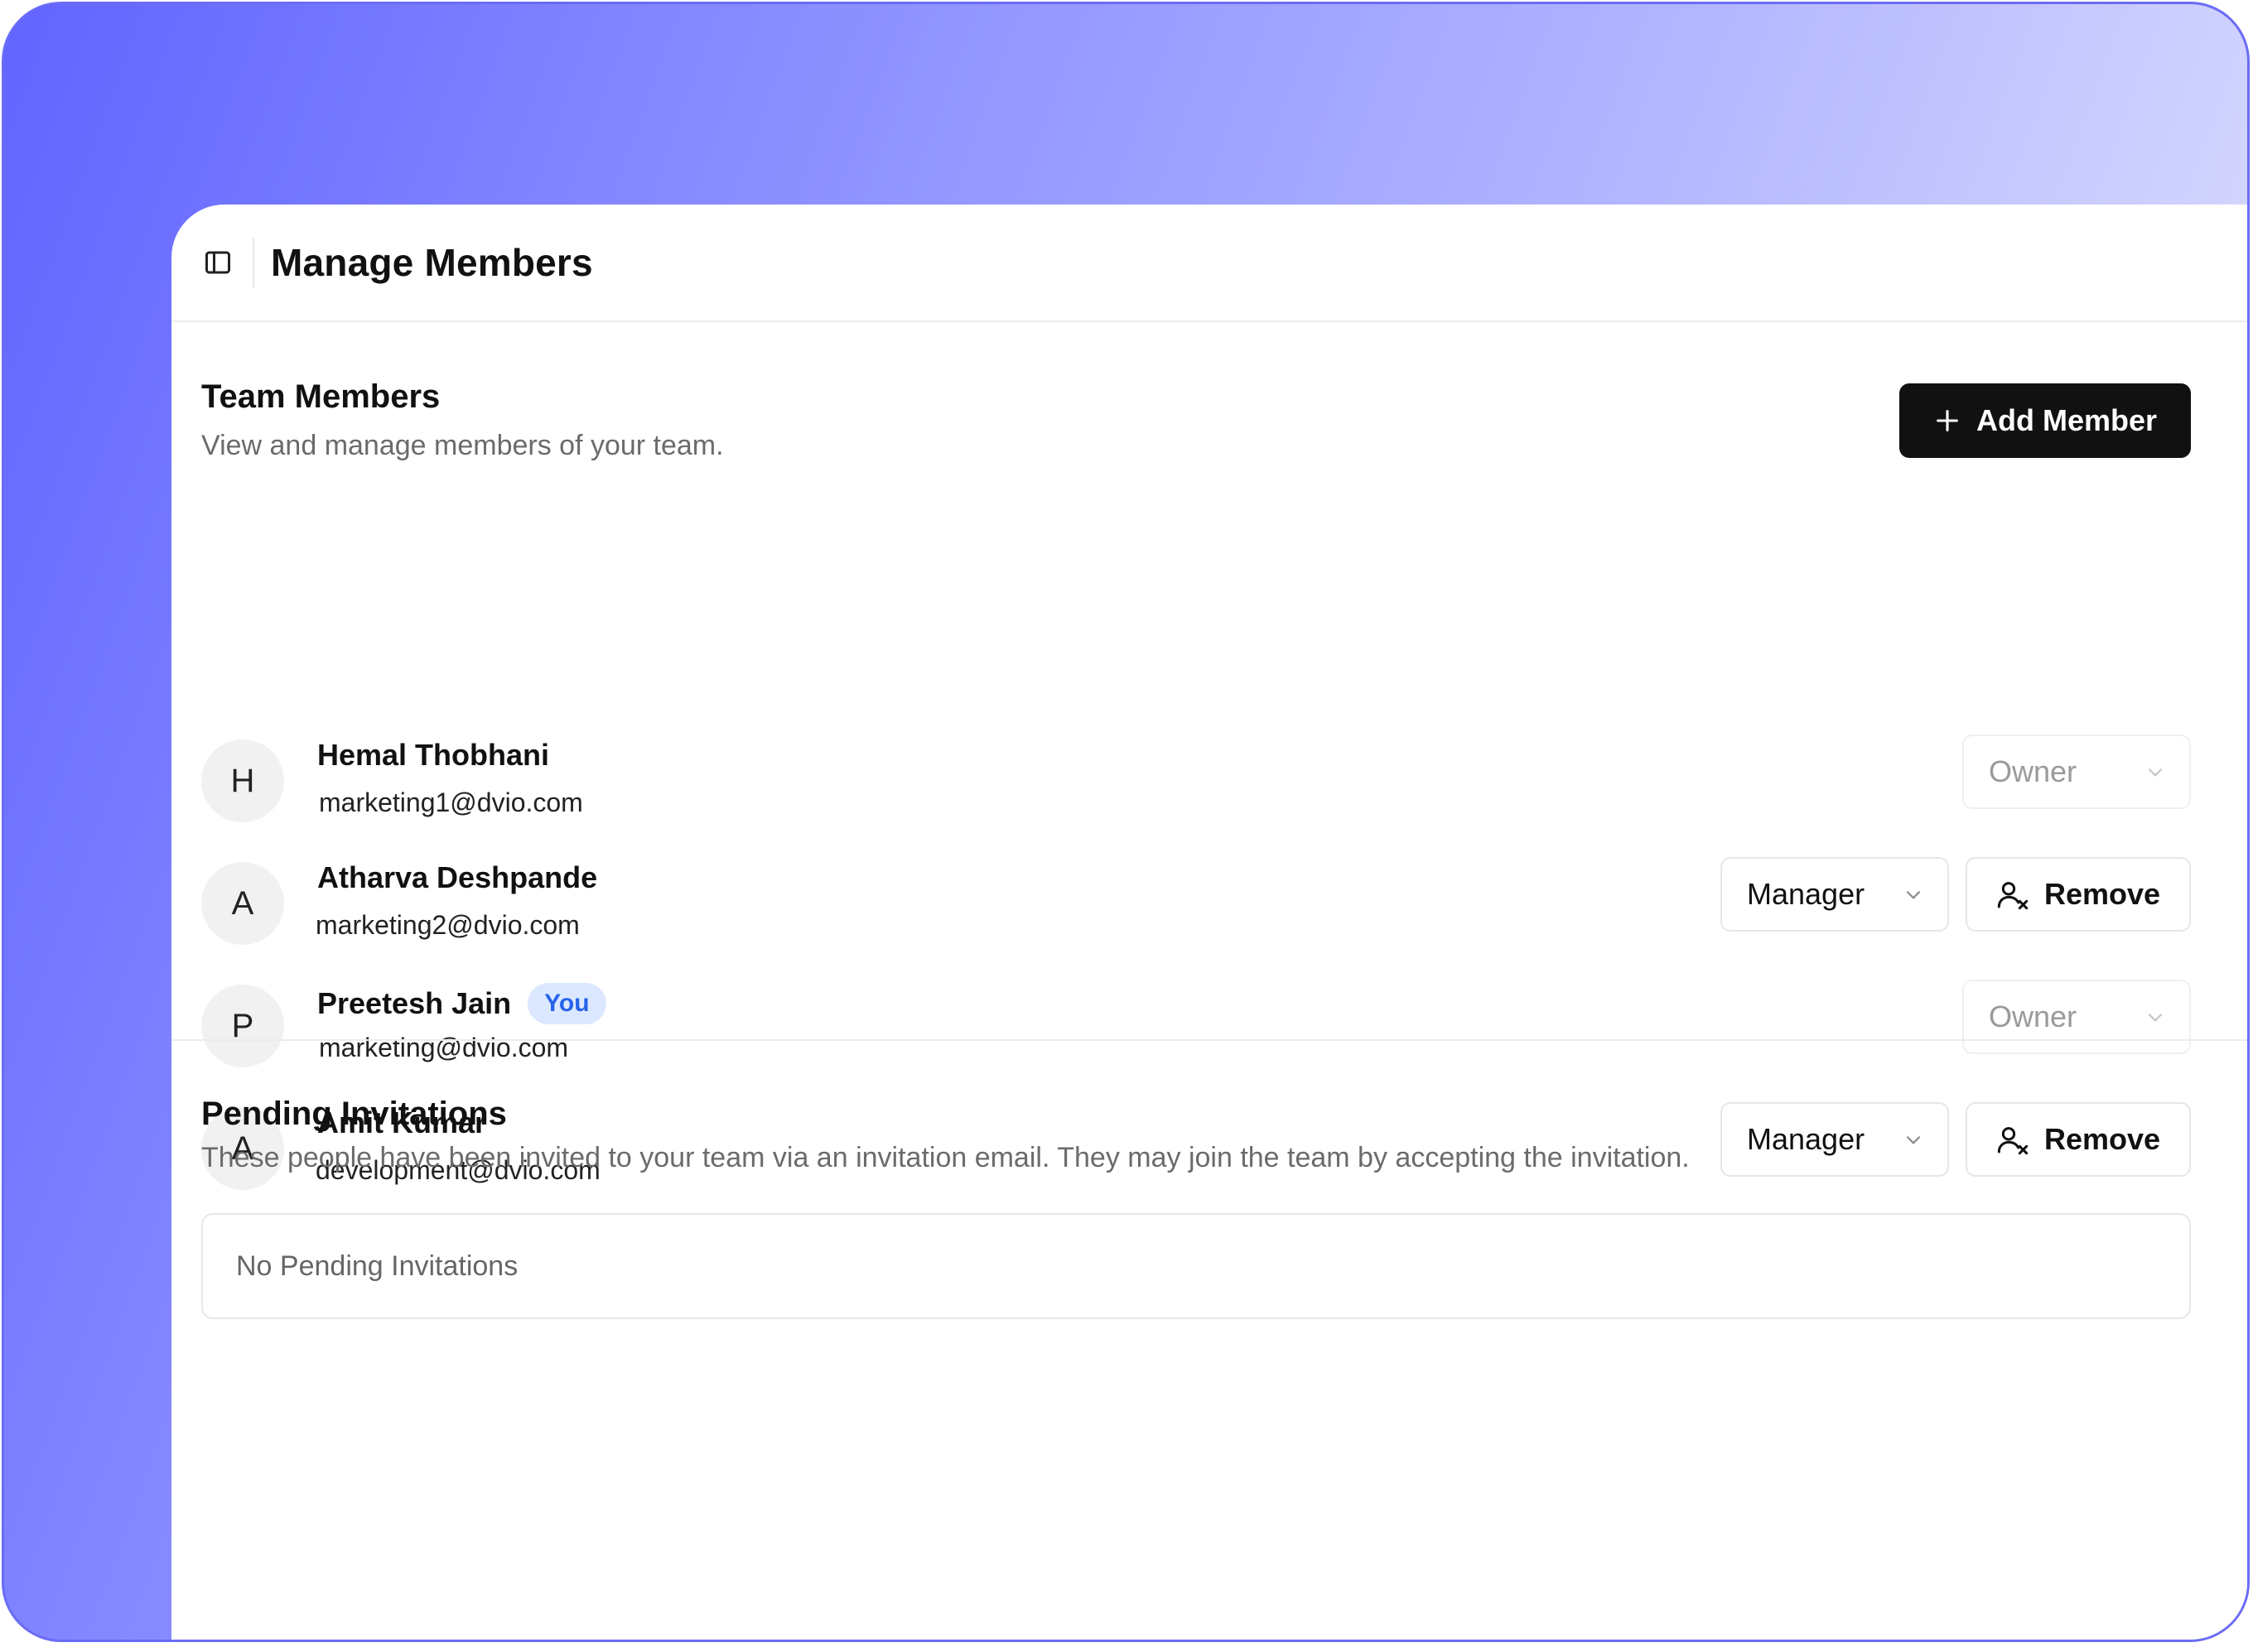 The image size is (2253, 1652). Describe the element at coordinates (321, 396) in the screenshot. I see `team-members-title: Team Members` at that location.